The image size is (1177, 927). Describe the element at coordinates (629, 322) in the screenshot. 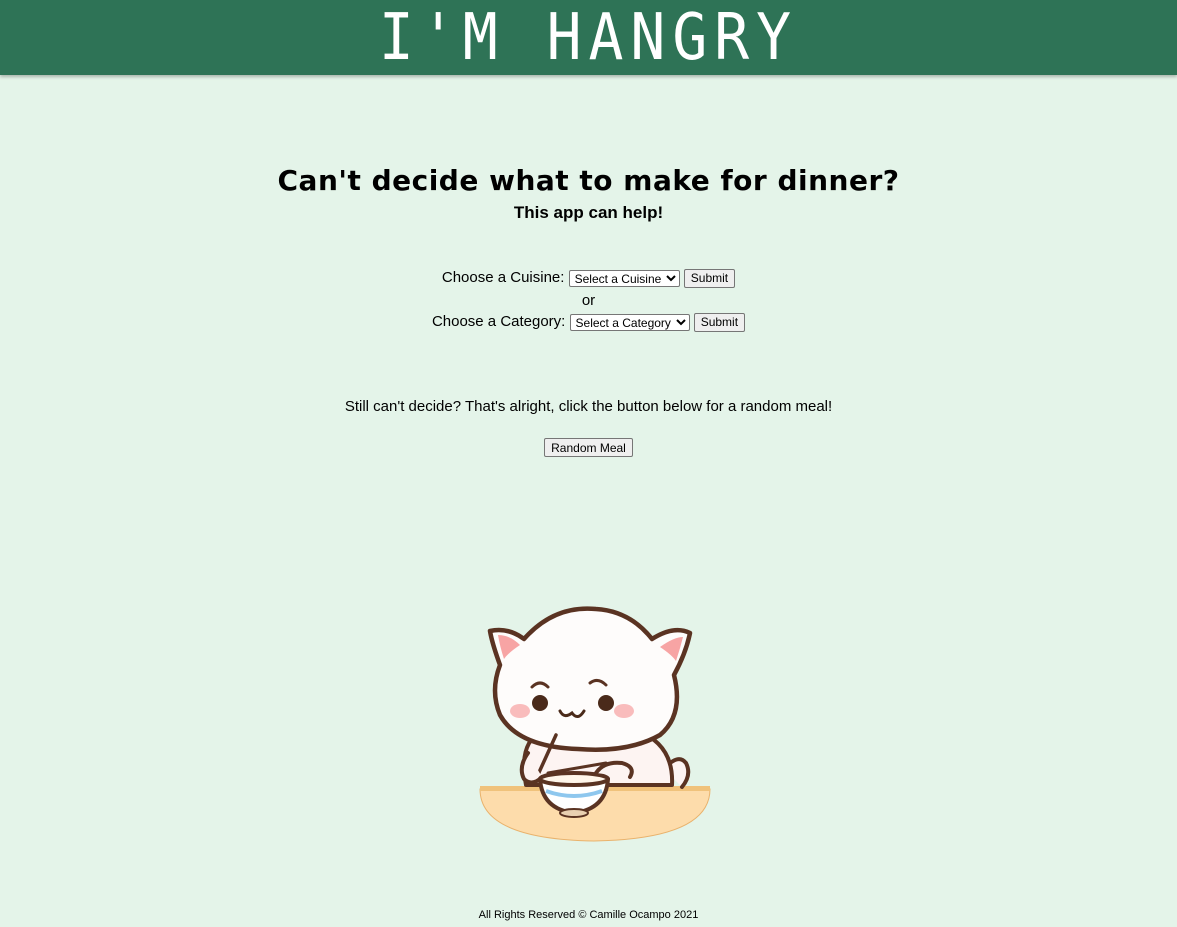

I see `category-select: Select a Category` at that location.